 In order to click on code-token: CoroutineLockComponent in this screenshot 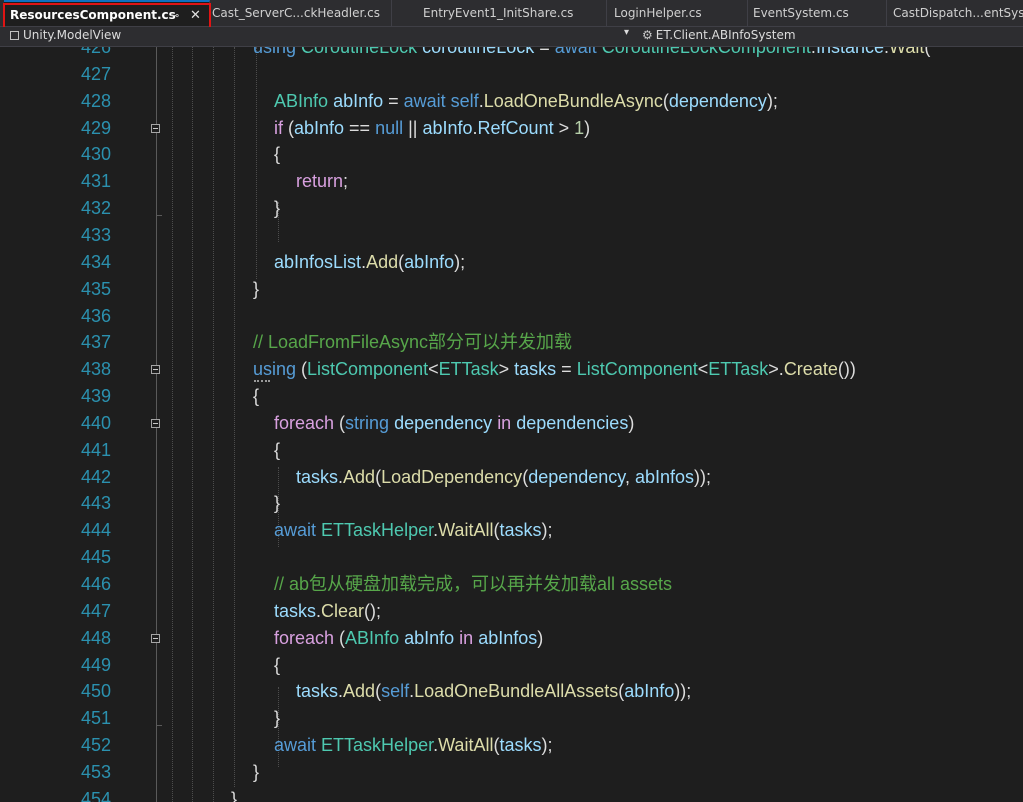, I will do `click(706, 52)`.